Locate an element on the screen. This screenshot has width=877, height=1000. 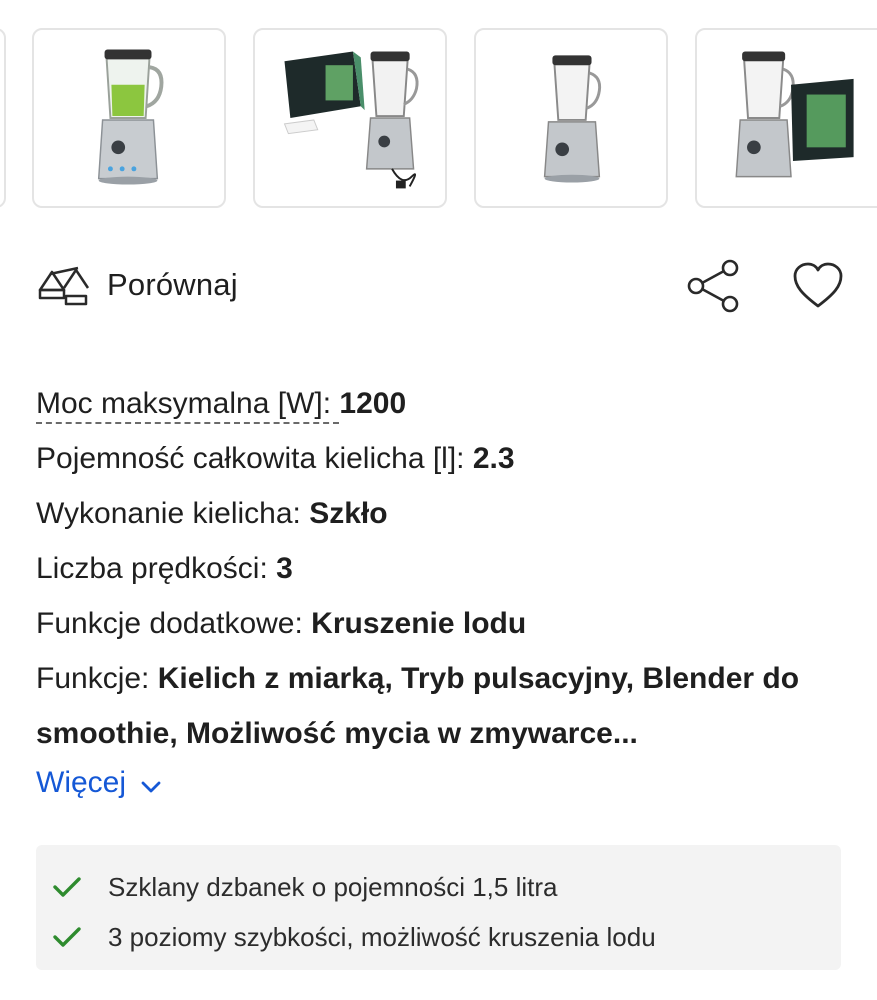
spec-max-power: Moc maksymalna [W]: 1200 is located at coordinates (436, 403).